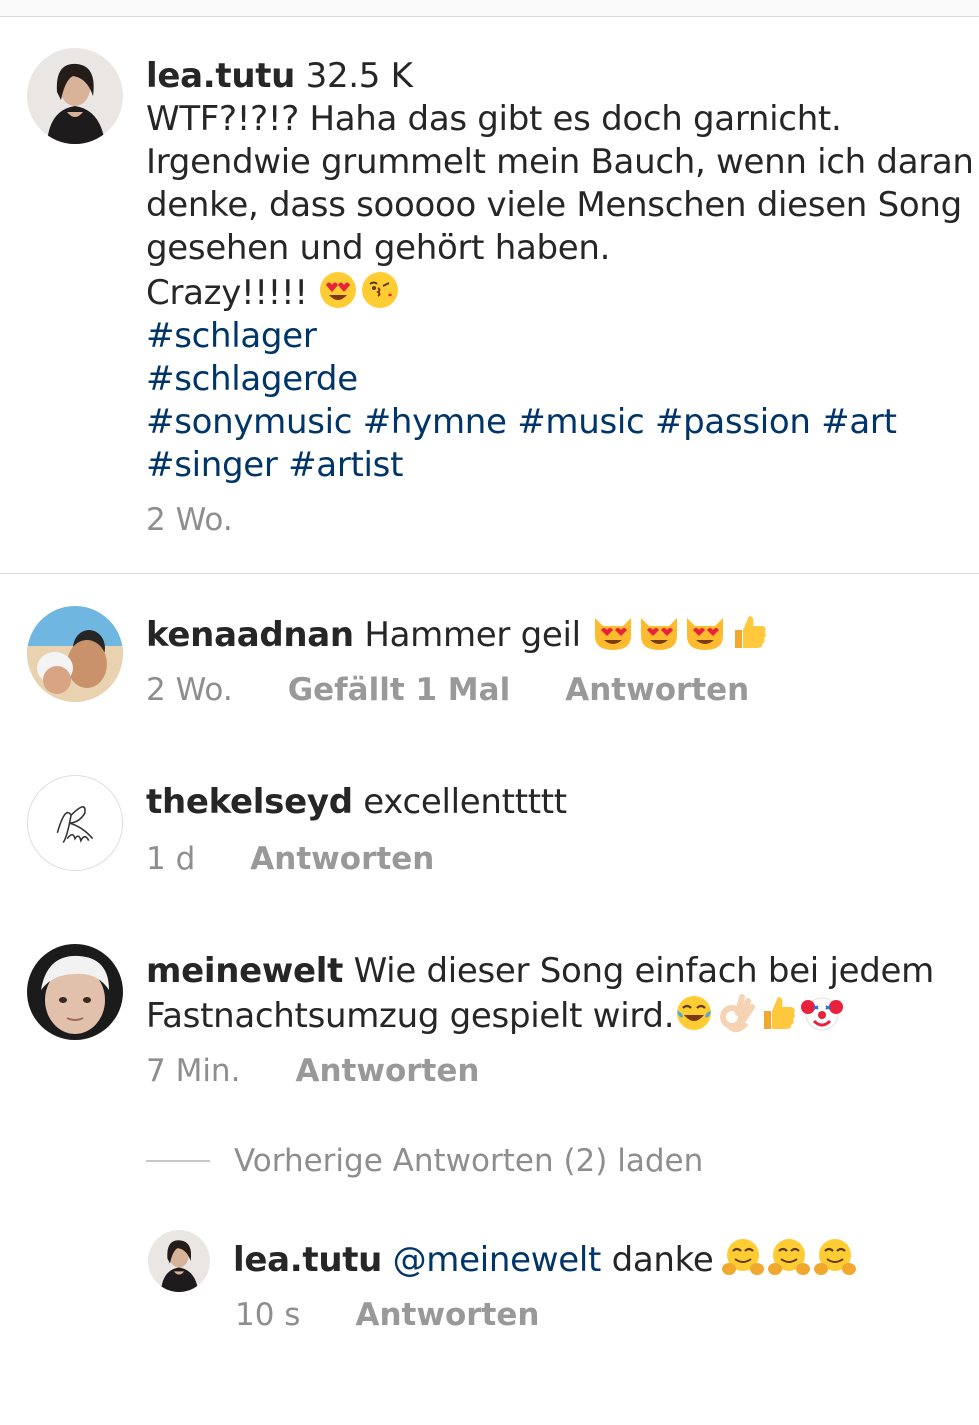 This screenshot has width=979, height=1425. What do you see at coordinates (220, 76) in the screenshot?
I see `post-username: lea.tutu` at bounding box center [220, 76].